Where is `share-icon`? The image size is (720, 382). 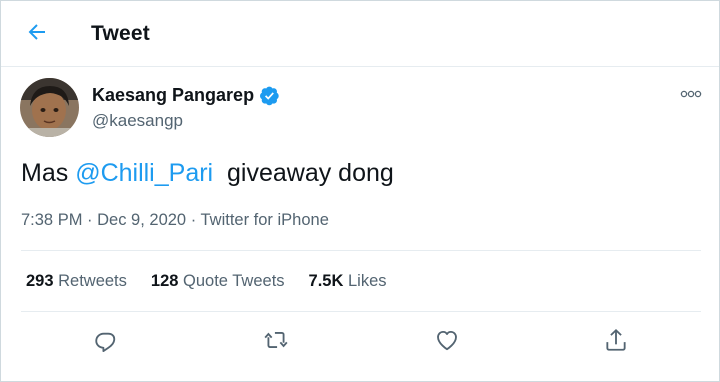 share-icon is located at coordinates (616, 342).